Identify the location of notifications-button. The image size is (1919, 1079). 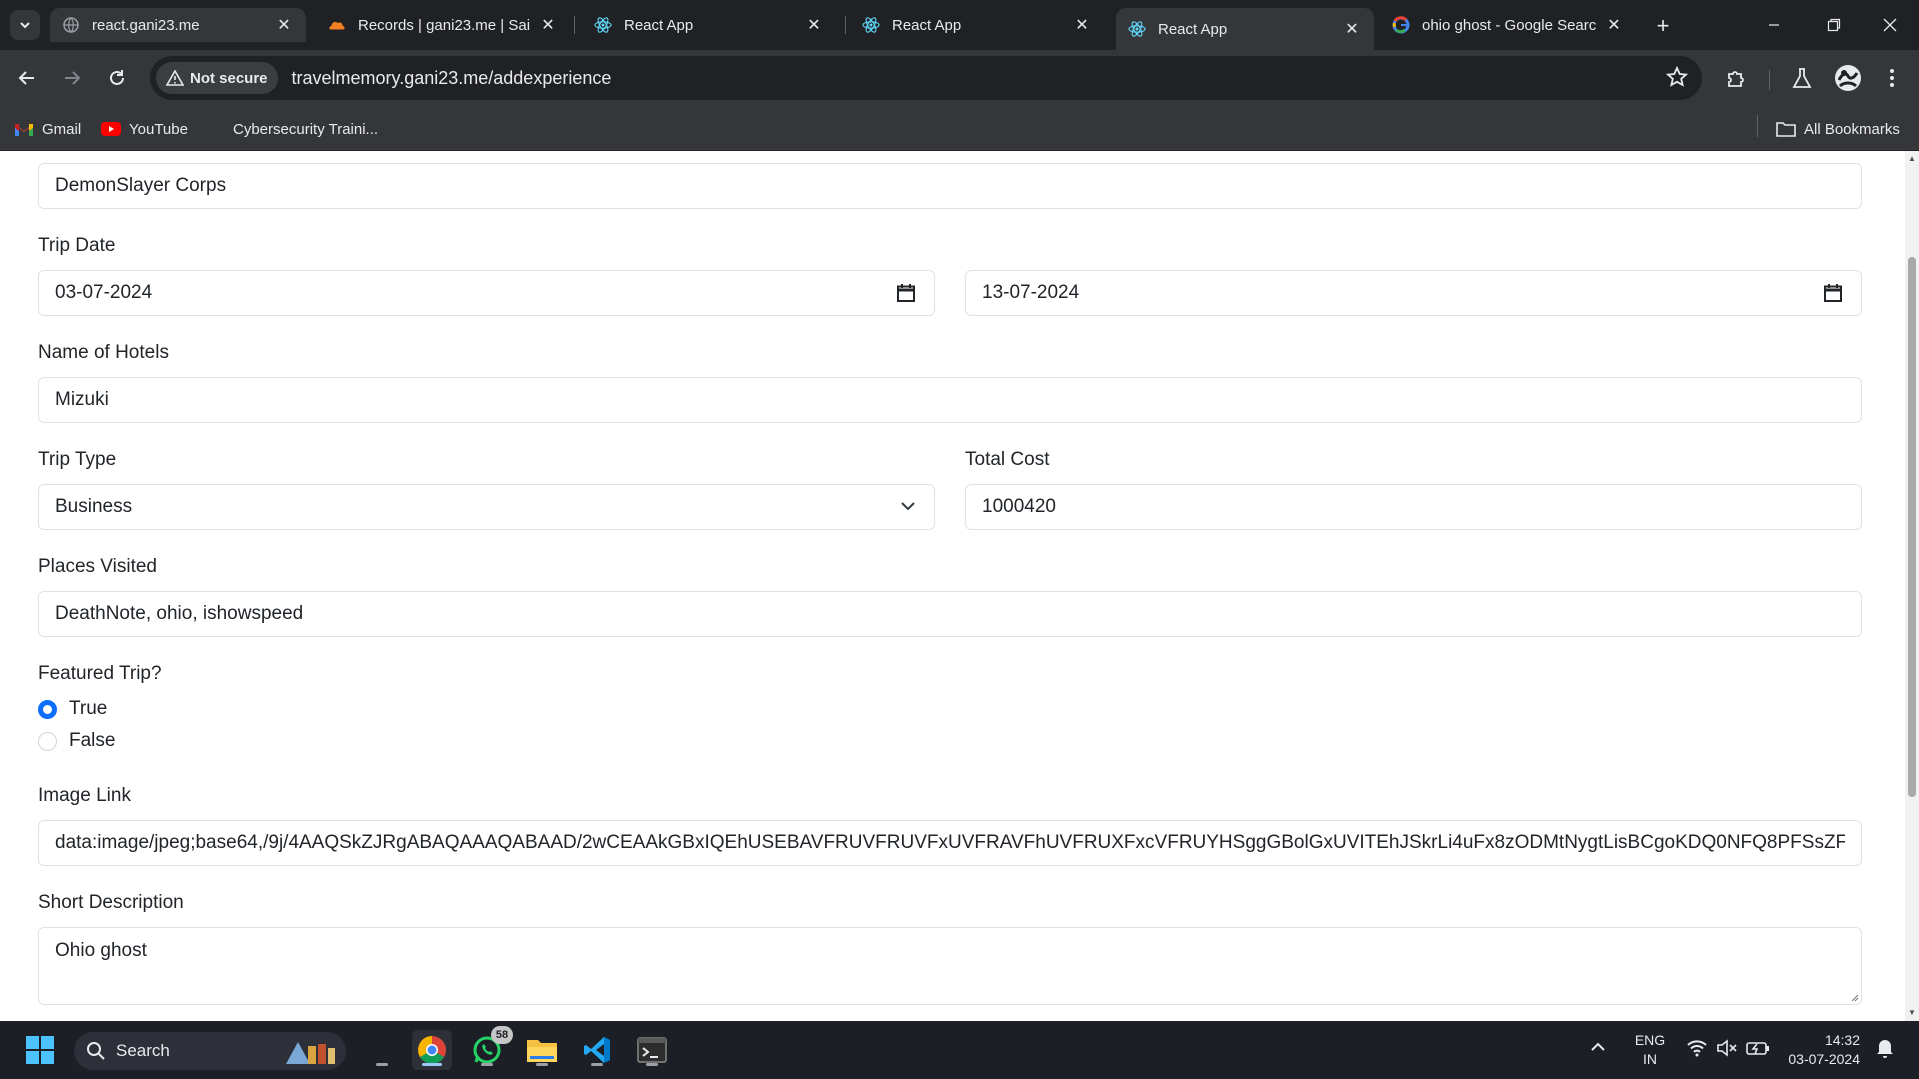
(1885, 1049).